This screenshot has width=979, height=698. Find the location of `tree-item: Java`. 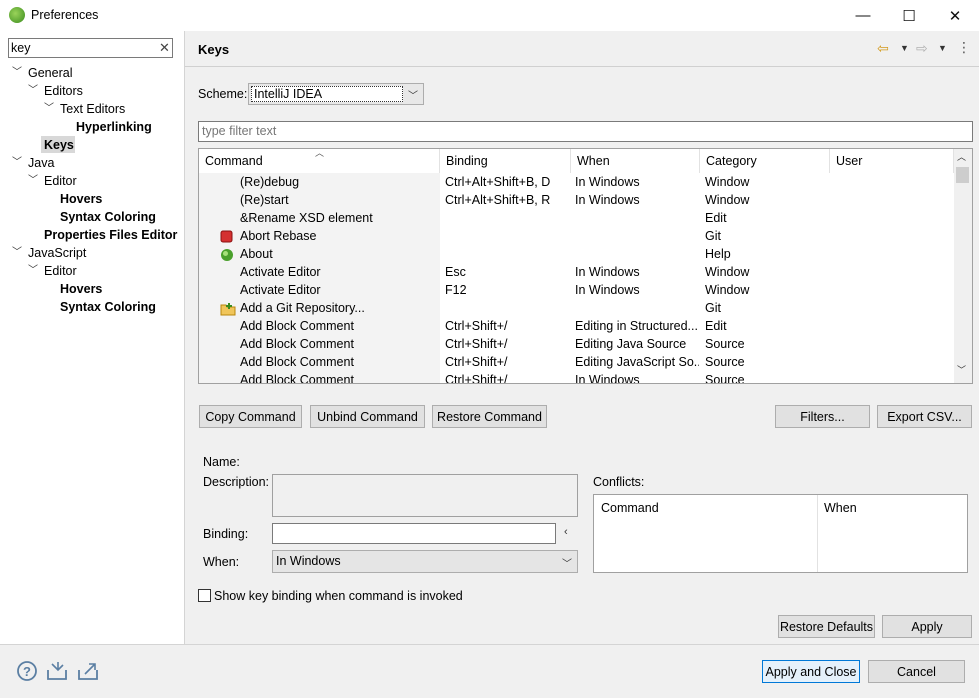

tree-item: Java is located at coordinates (41, 163).